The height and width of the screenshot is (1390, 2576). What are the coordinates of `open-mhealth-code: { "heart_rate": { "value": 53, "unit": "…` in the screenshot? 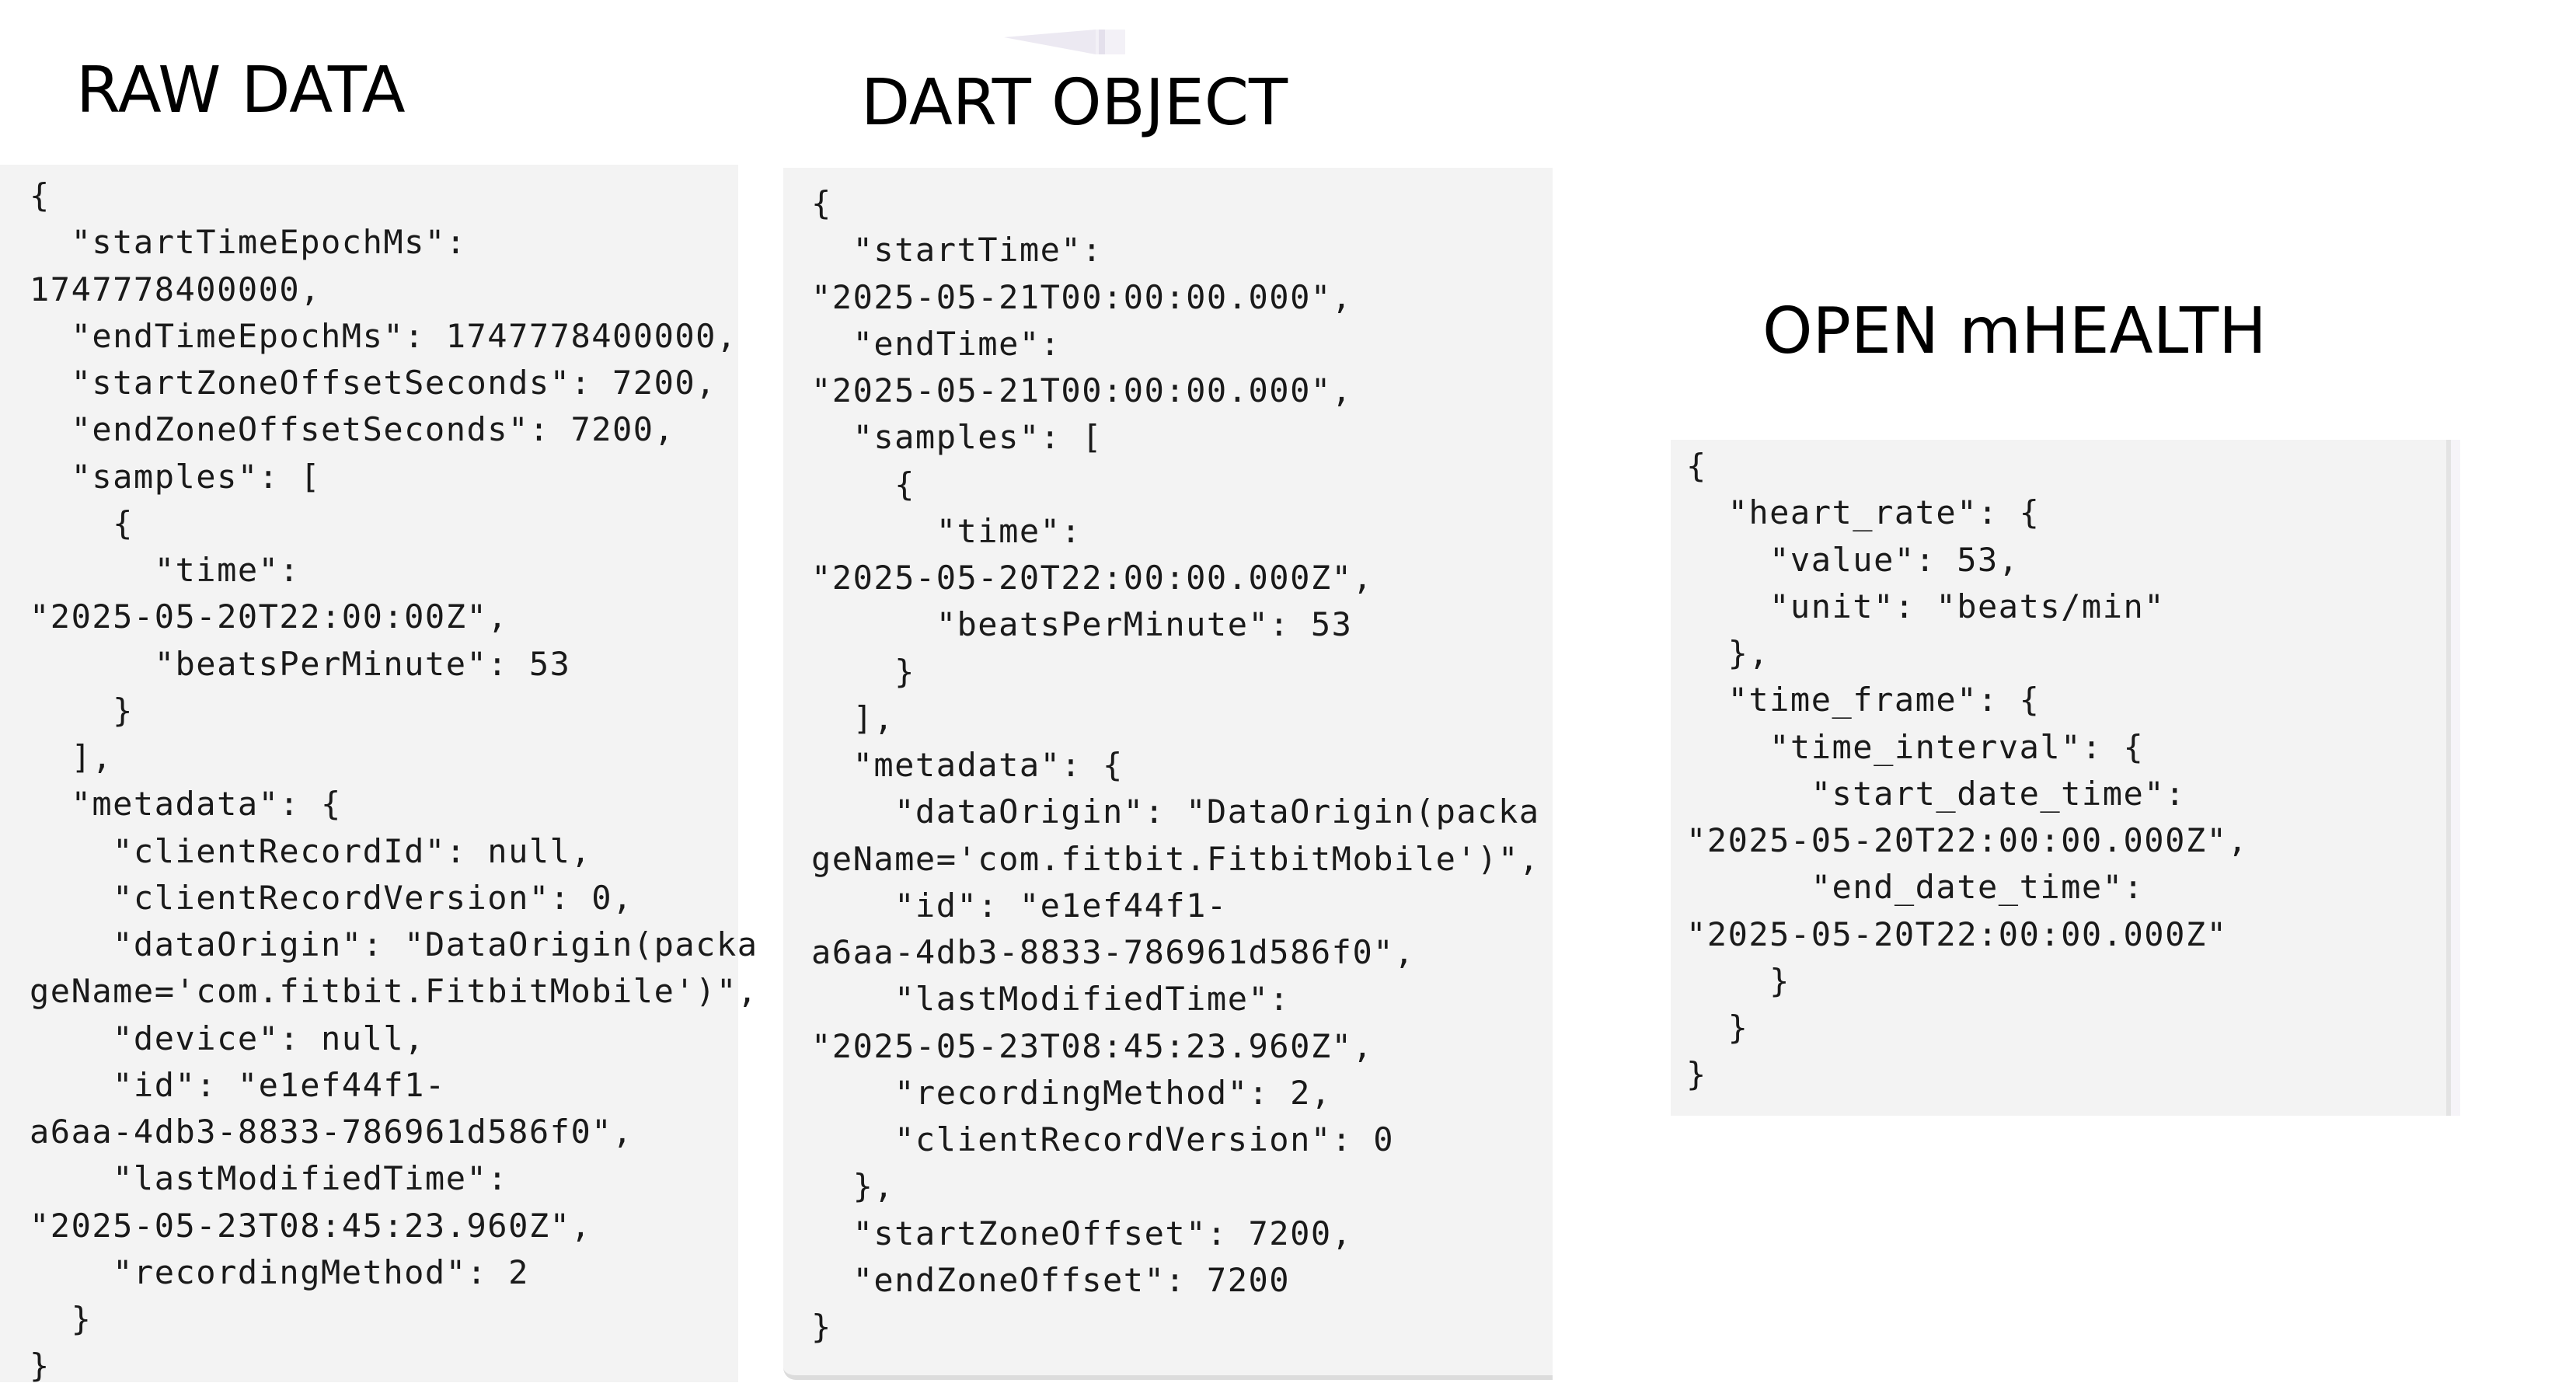 It's located at (1967, 770).